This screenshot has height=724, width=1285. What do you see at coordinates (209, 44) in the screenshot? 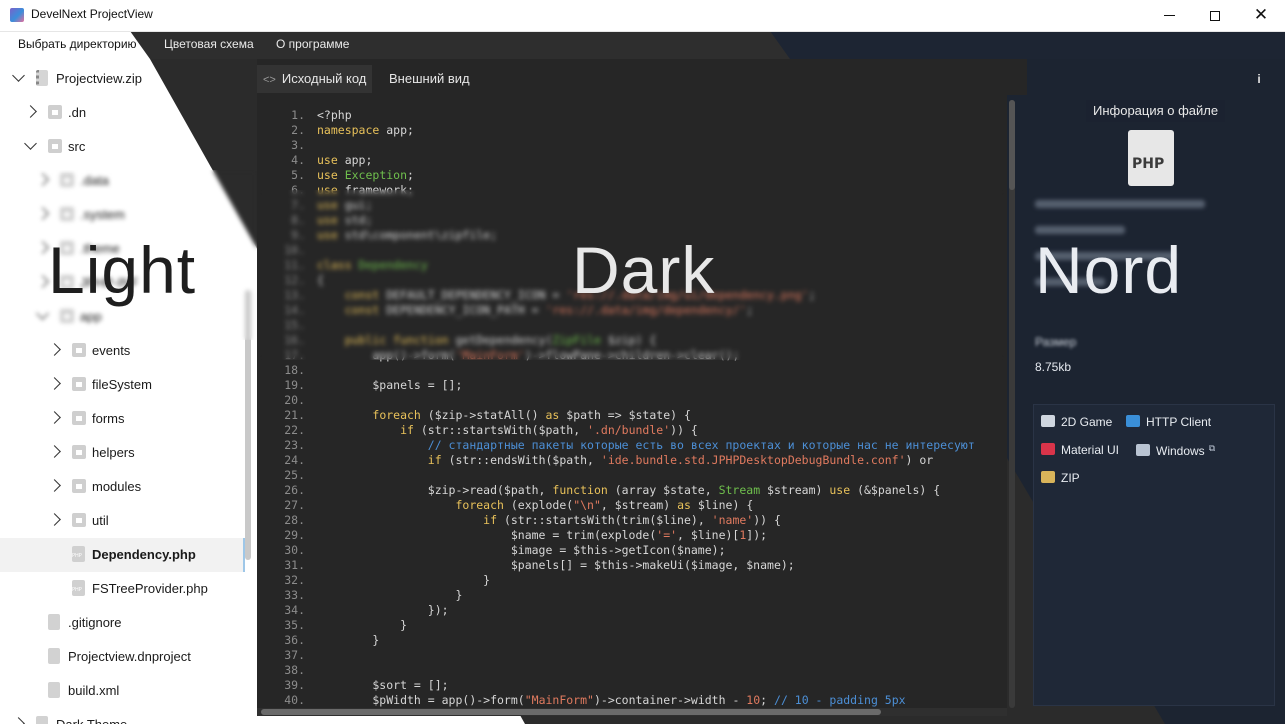
I see `menu-color-scheme: Цветовая схема` at bounding box center [209, 44].